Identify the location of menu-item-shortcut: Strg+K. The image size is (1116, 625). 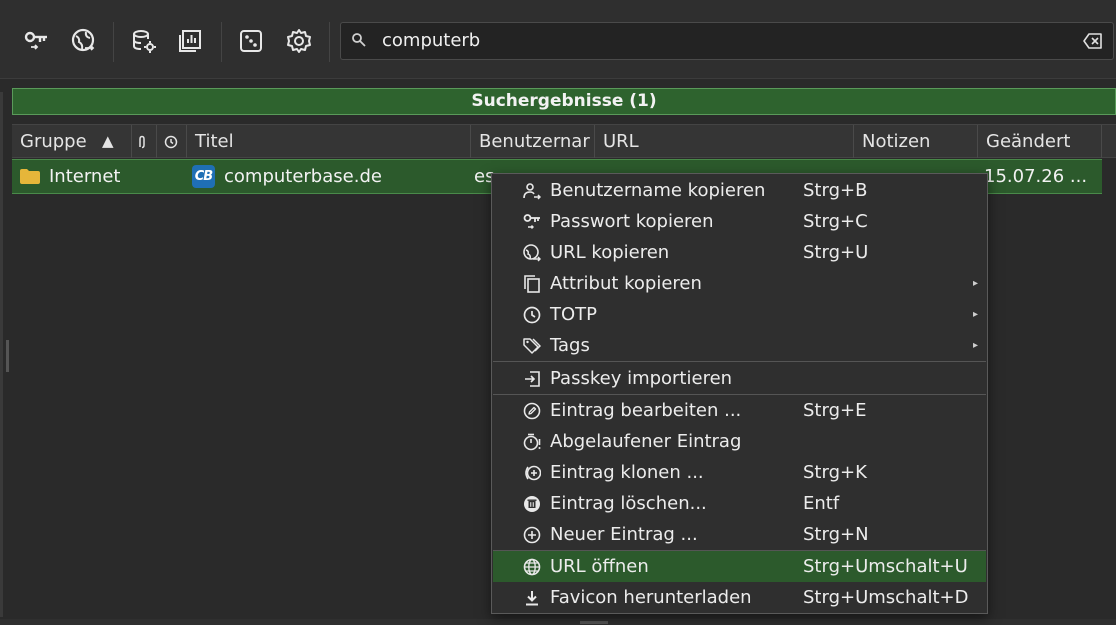
(835, 472).